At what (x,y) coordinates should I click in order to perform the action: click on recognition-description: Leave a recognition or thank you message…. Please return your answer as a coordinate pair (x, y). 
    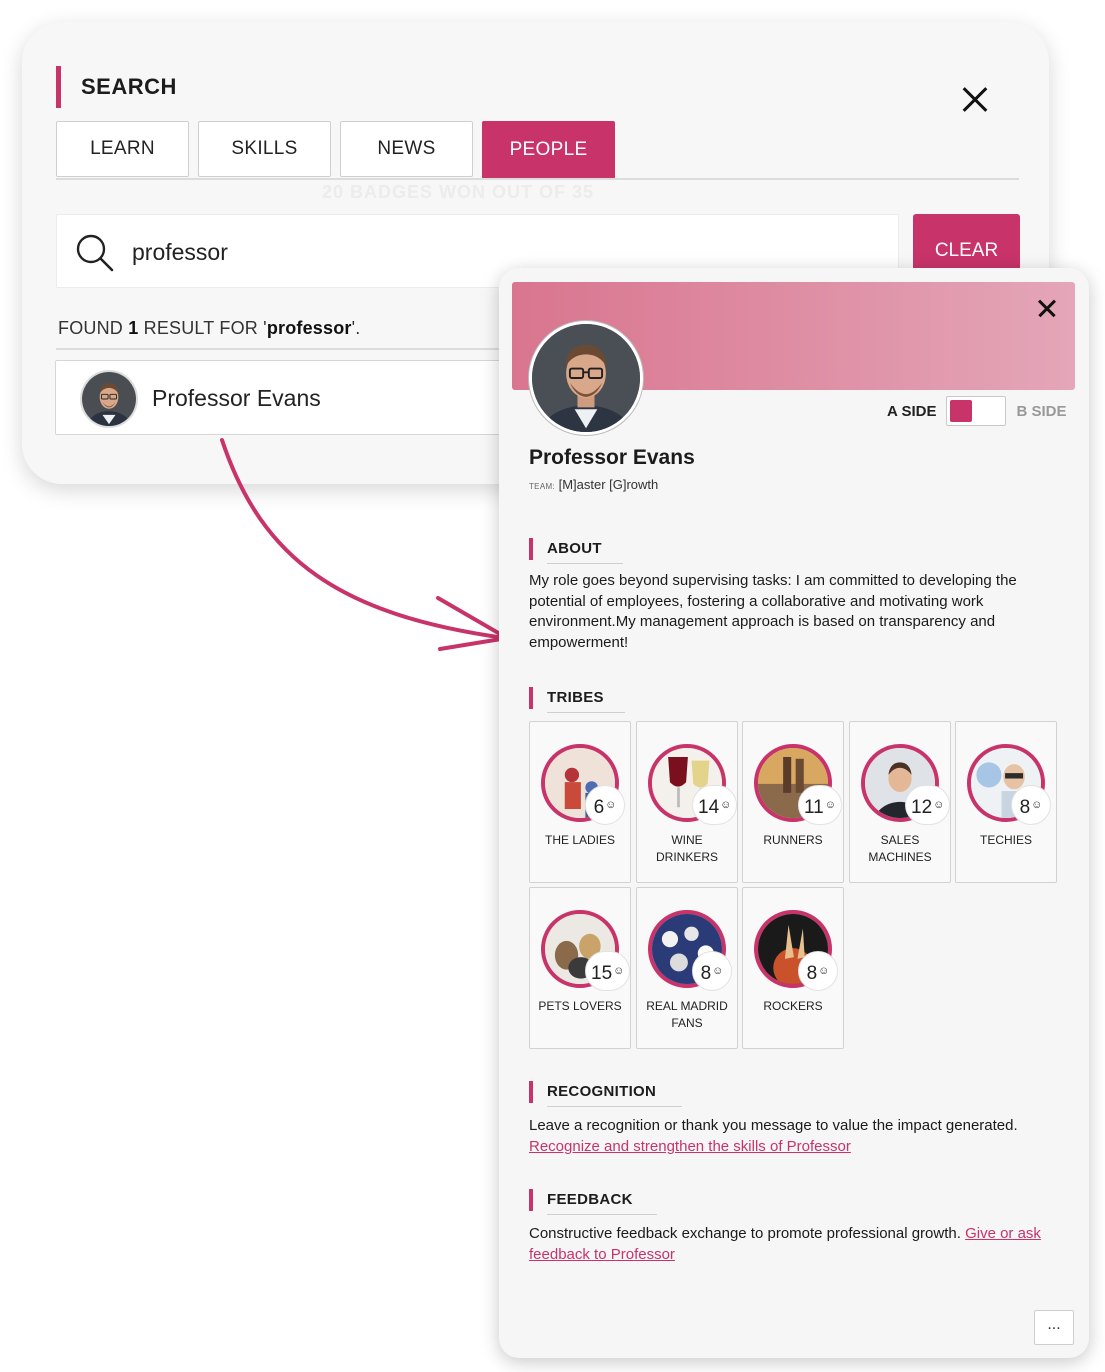
    Looking at the image, I should click on (773, 1125).